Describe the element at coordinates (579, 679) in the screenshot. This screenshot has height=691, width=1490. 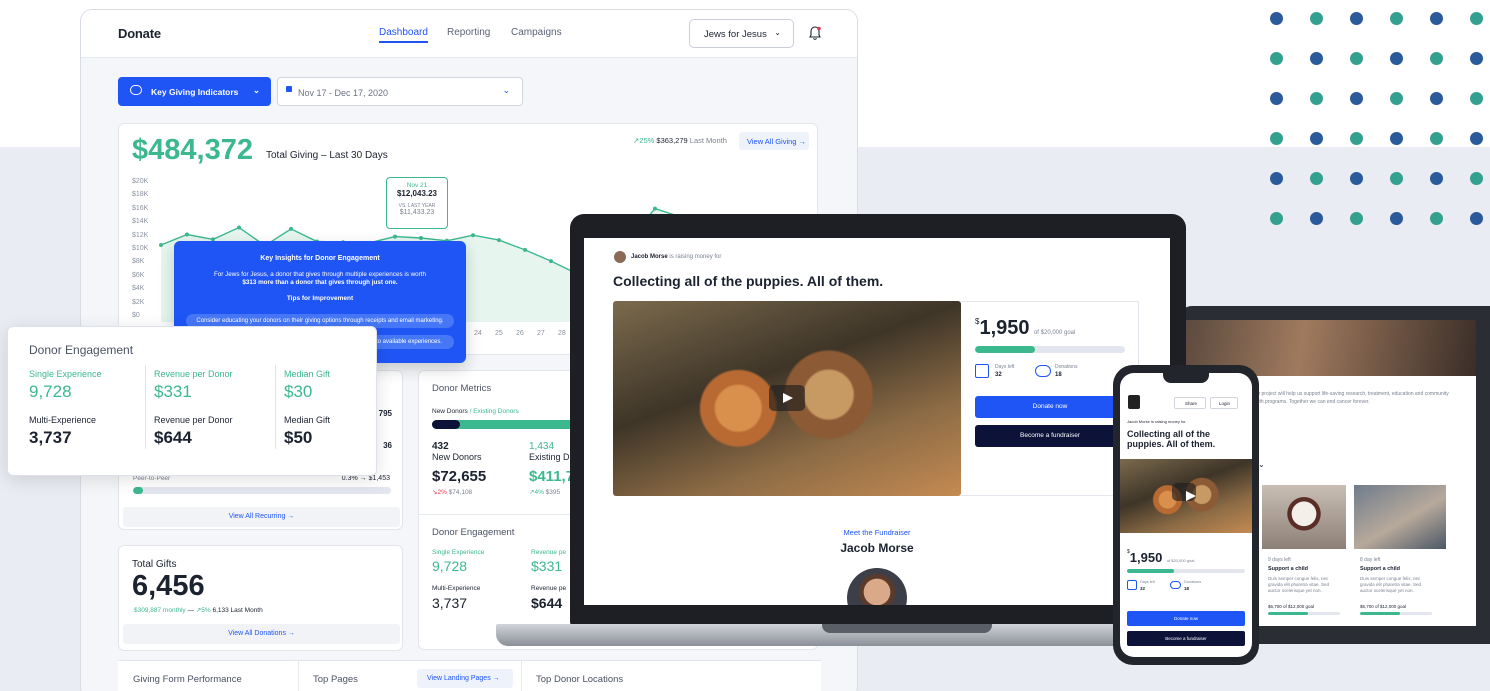
I see `top-donor-locations-tab: Top Donor Locations` at that location.